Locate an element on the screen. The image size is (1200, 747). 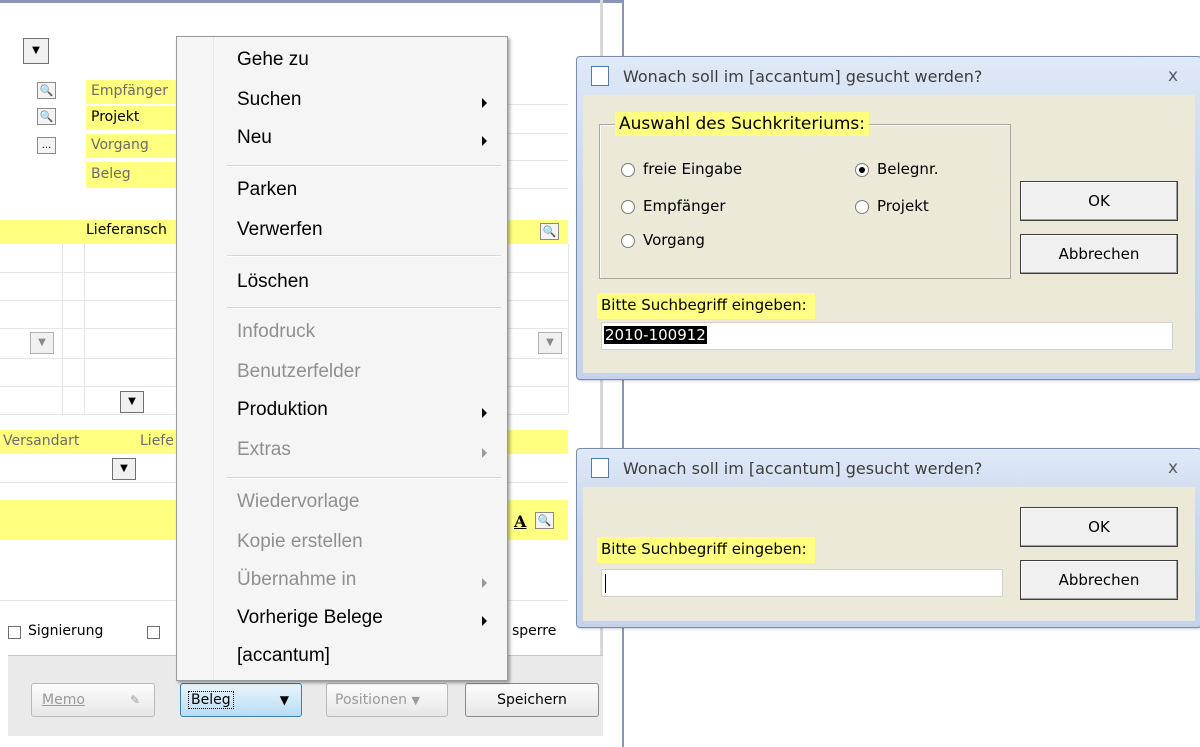
menu-item-benutzerfelder: Benutzerfelder is located at coordinates (299, 371).